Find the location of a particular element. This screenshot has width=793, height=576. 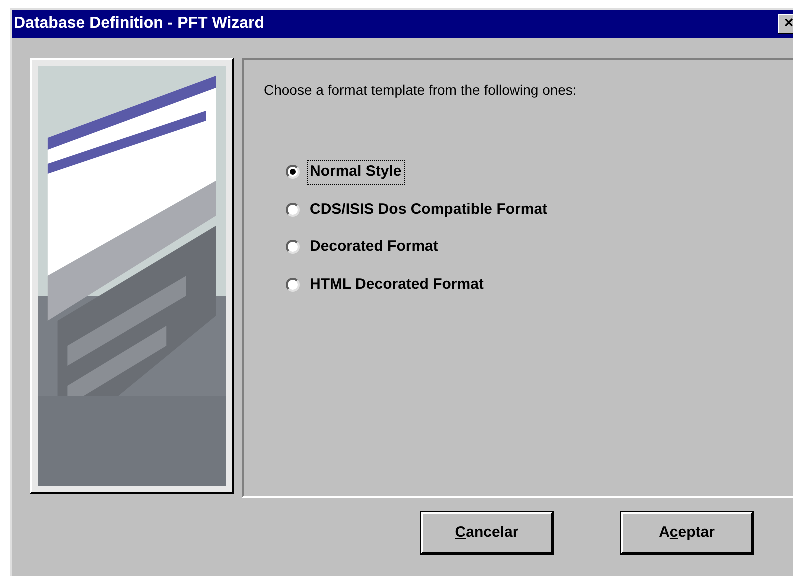

close-button: × is located at coordinates (785, 24).